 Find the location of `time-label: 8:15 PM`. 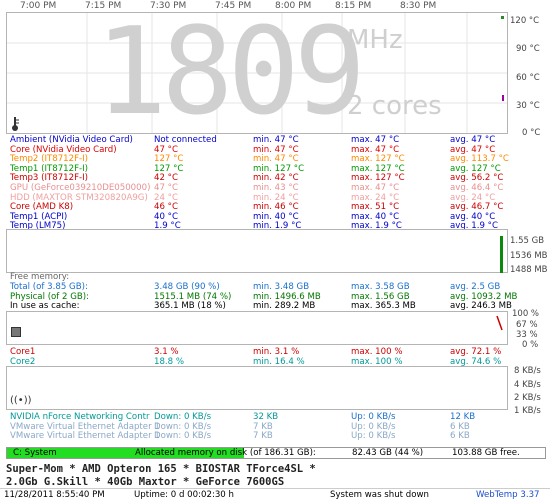

time-label: 8:15 PM is located at coordinates (353, 6).